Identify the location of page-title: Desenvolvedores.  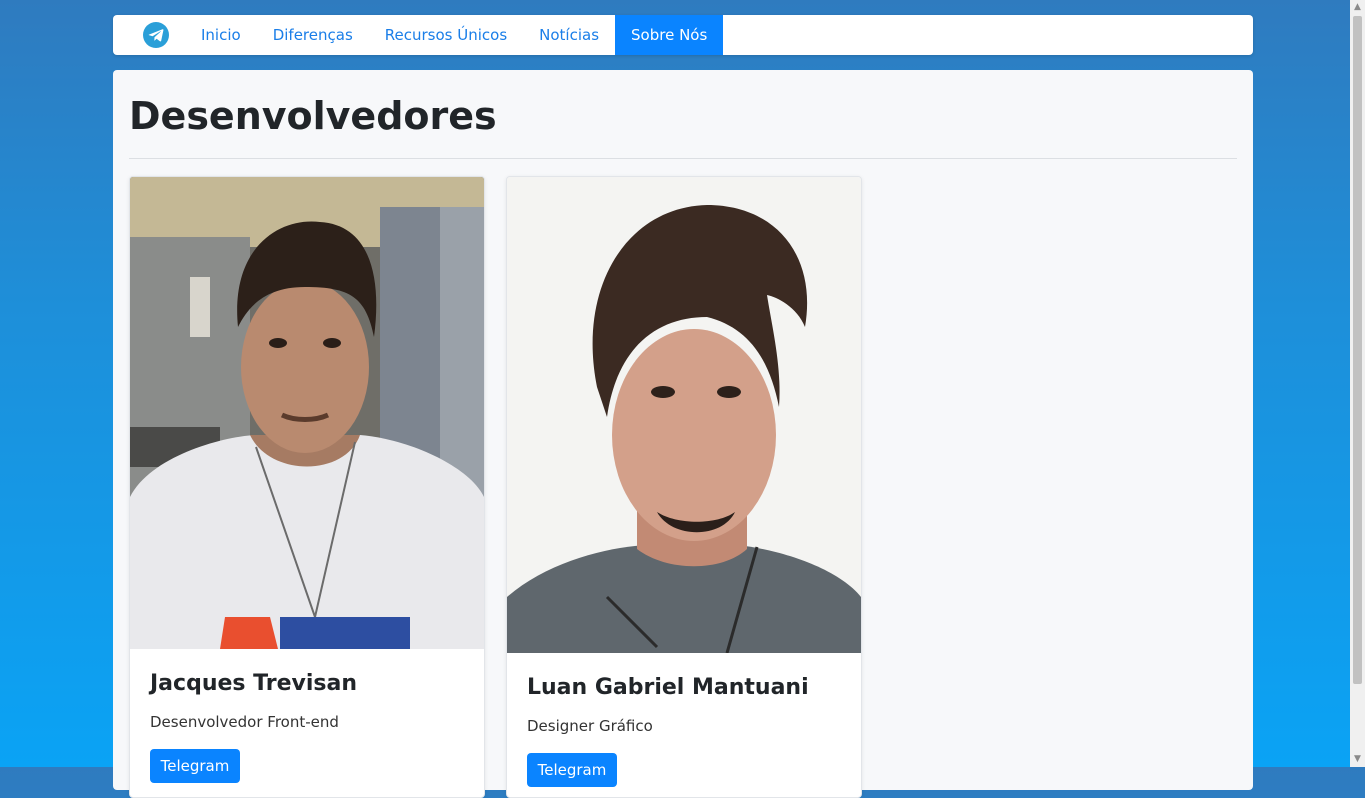
(313, 116).